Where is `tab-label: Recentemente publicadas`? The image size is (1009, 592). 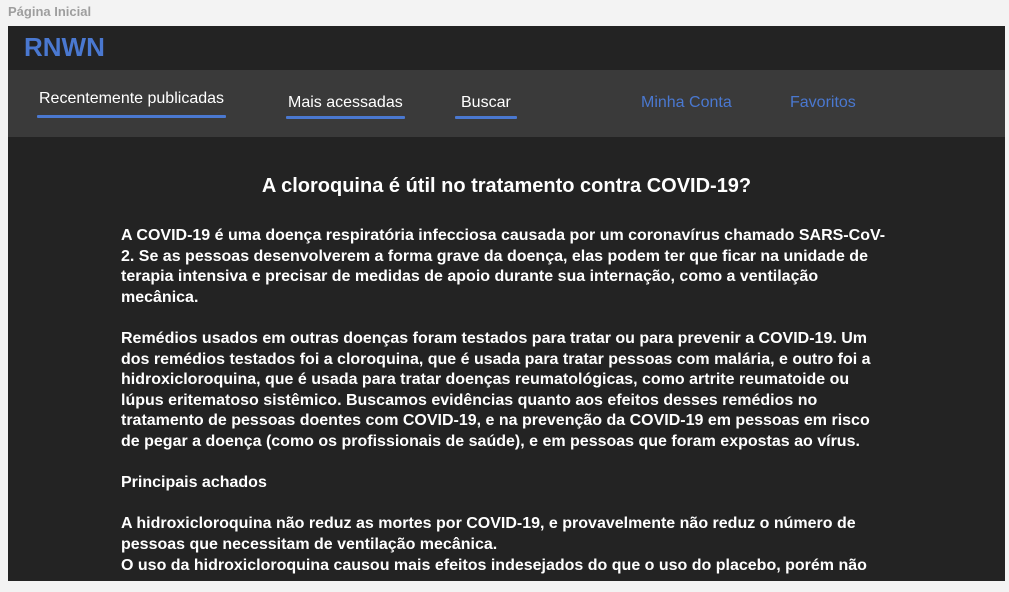
tab-label: Recentemente publicadas is located at coordinates (132, 98).